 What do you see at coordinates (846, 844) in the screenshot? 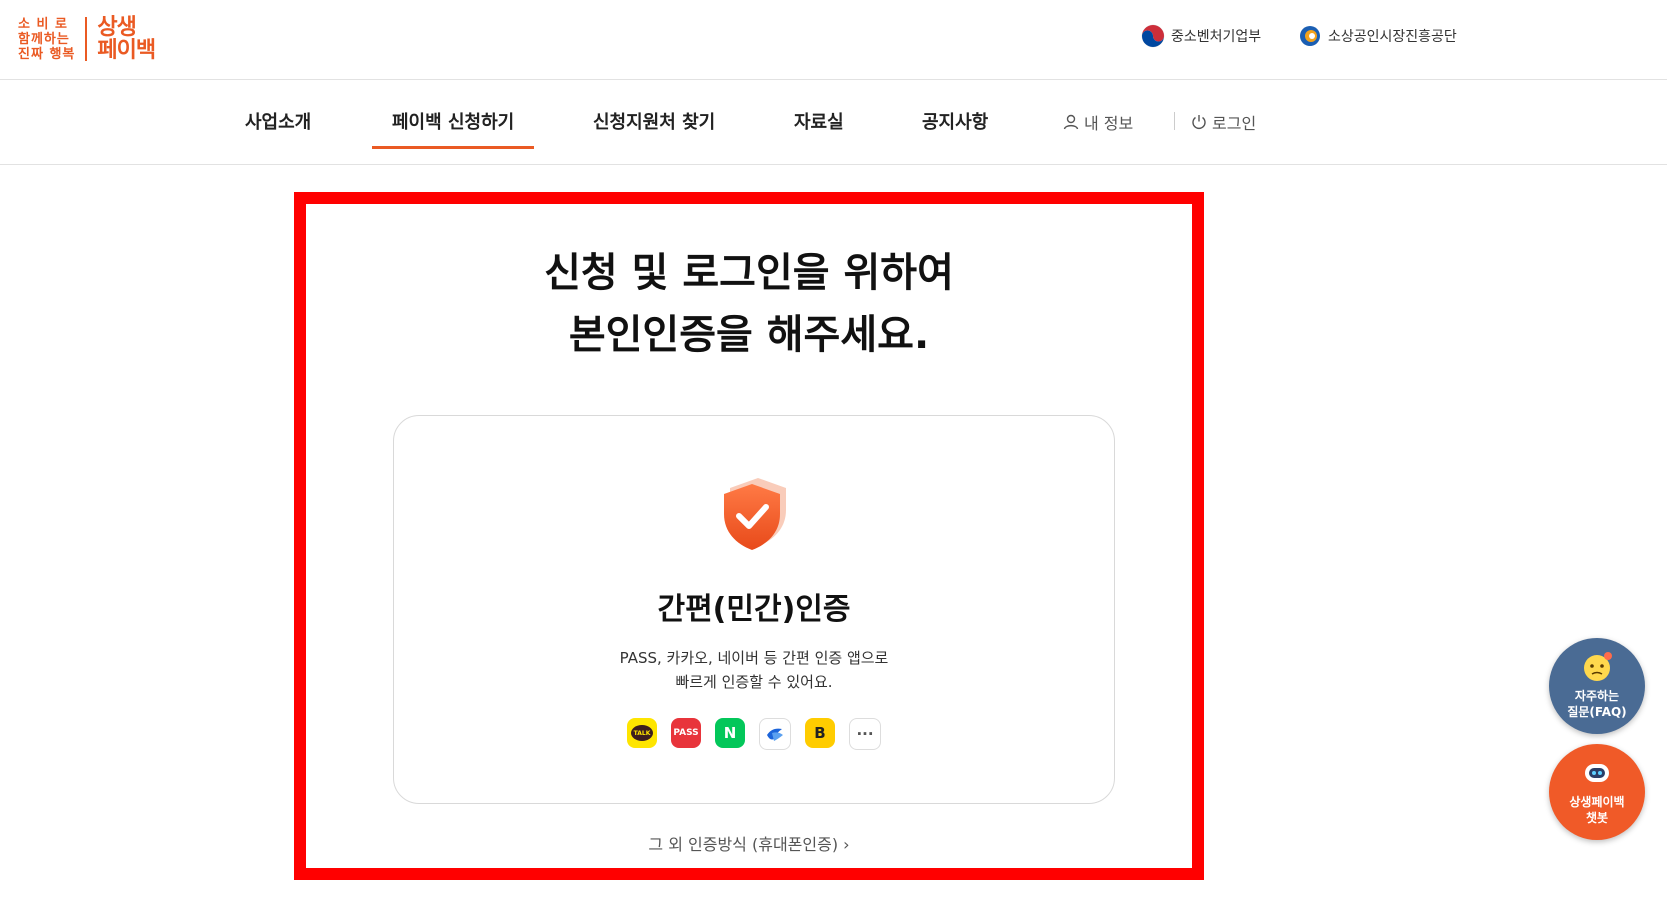
I see `chevron-right-icon: ›` at bounding box center [846, 844].